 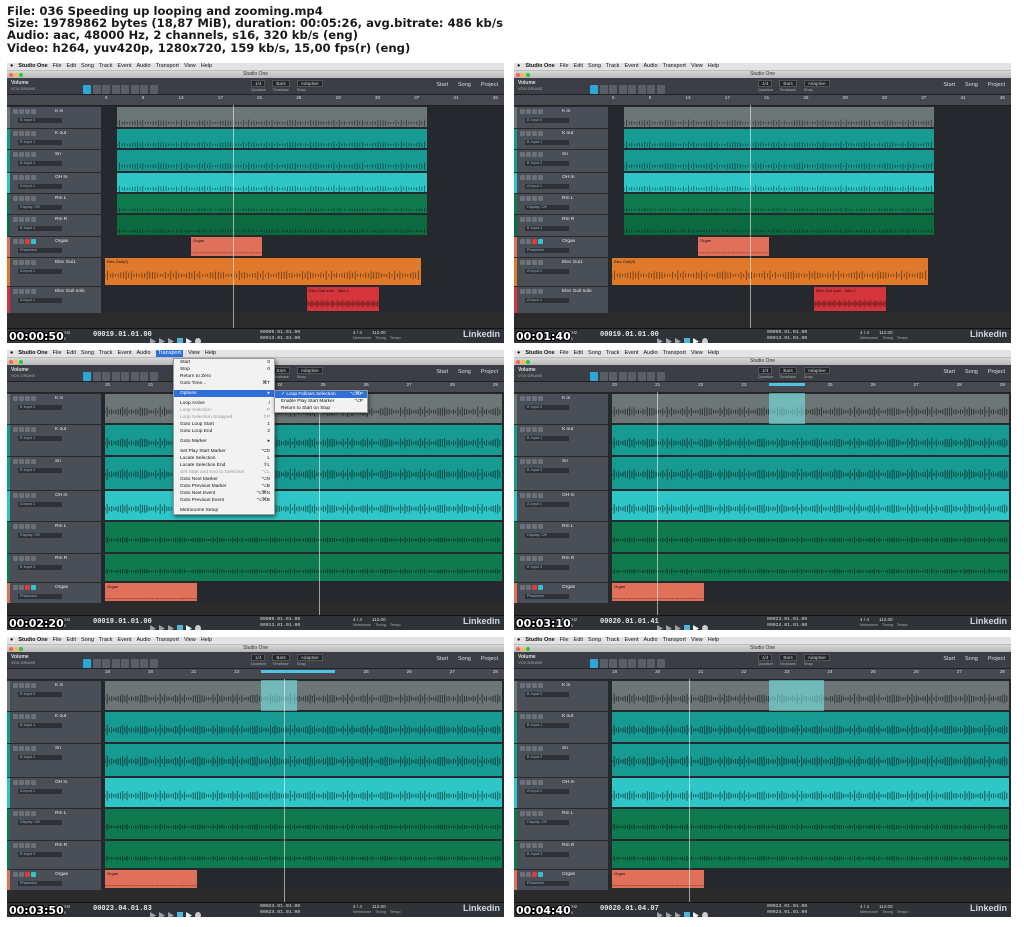 What do you see at coordinates (71, 640) in the screenshot?
I see `menu-edit: Edit` at bounding box center [71, 640].